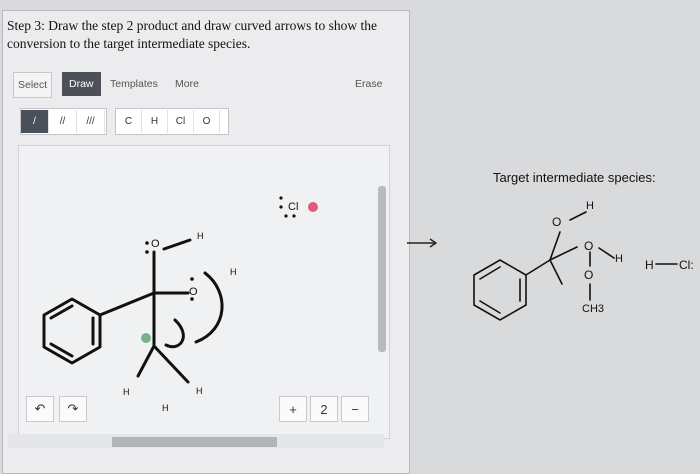 The height and width of the screenshot is (474, 700). What do you see at coordinates (155, 244) in the screenshot?
I see `canvas-o-top: O` at bounding box center [155, 244].